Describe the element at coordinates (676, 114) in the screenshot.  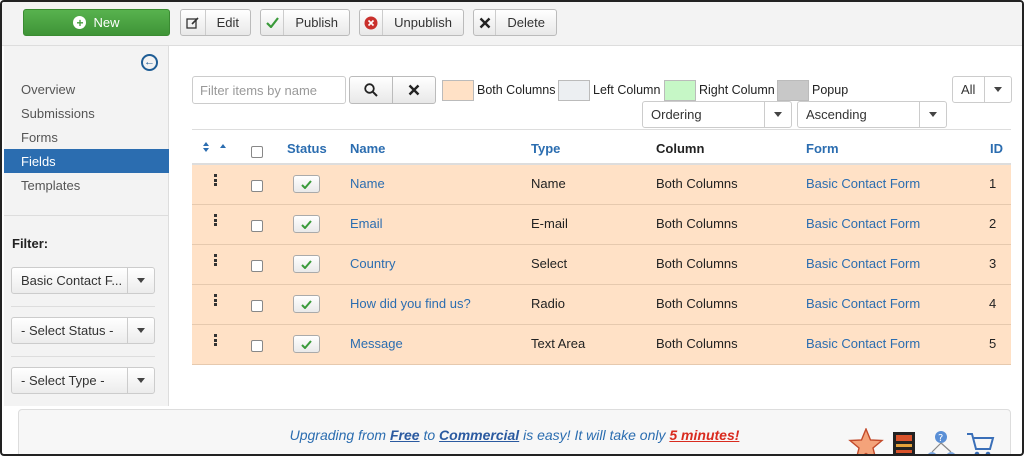
I see `ordering-value: Ordering` at that location.